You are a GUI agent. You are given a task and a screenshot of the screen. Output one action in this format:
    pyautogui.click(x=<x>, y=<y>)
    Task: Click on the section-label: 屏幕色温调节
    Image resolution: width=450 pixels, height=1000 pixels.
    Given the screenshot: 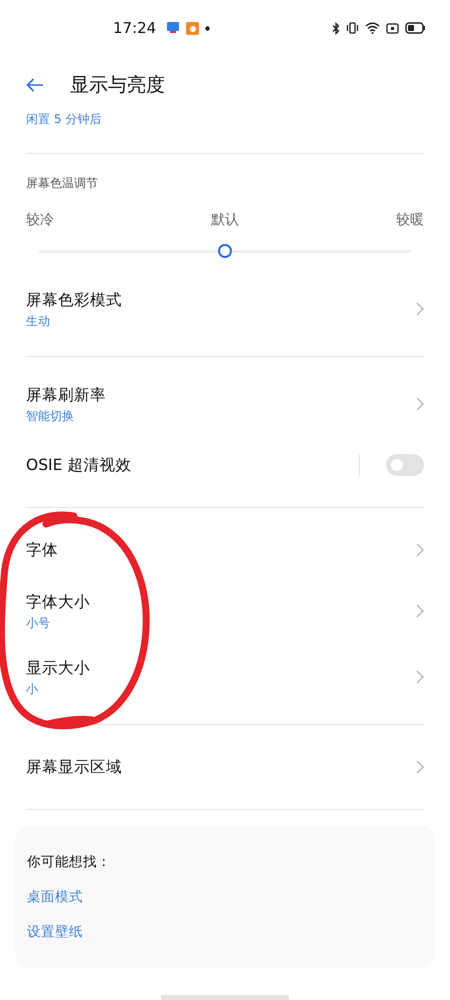 What is the action you would take?
    pyautogui.click(x=62, y=183)
    